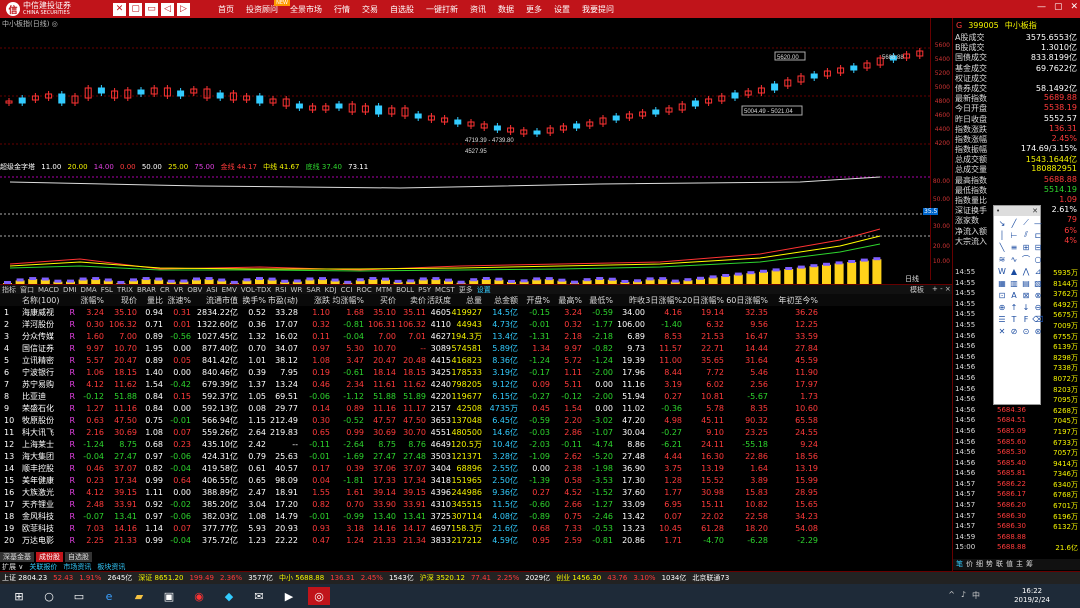  Describe the element at coordinates (229, 596) in the screenshot. I see `qq-icon: ◆` at that location.